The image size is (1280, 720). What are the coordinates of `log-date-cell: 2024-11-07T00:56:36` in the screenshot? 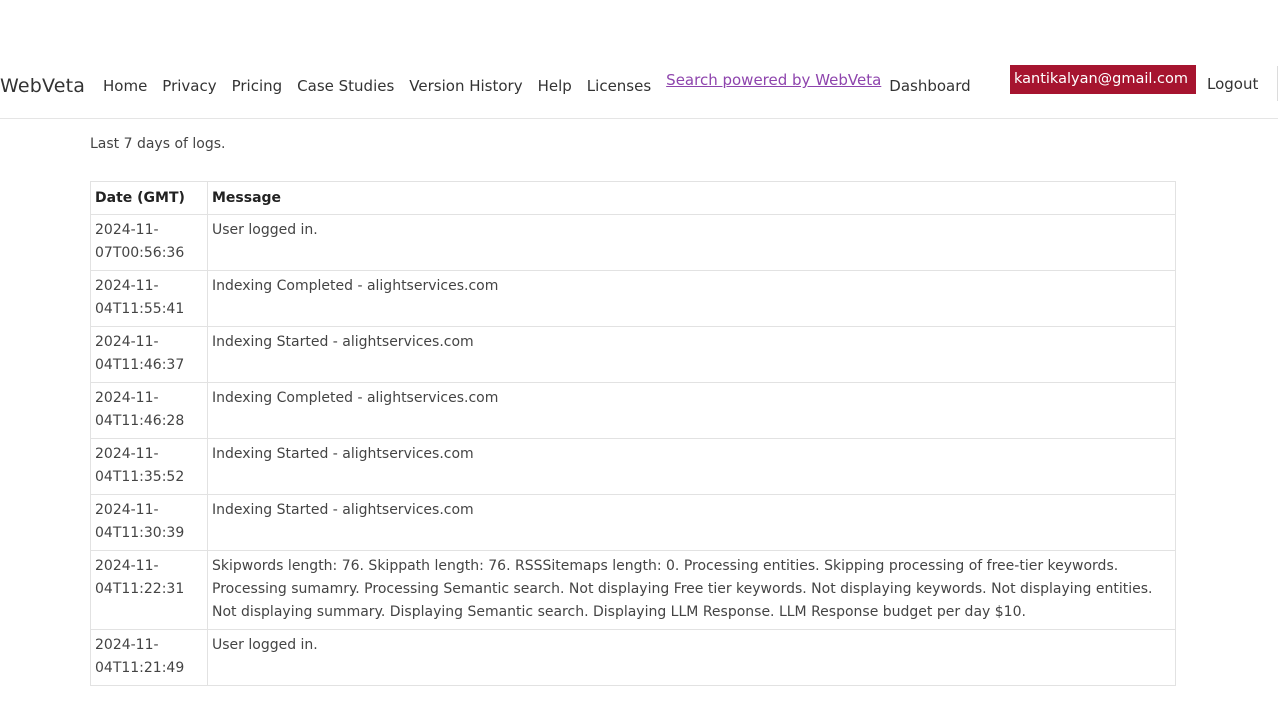 It's located at (149, 242).